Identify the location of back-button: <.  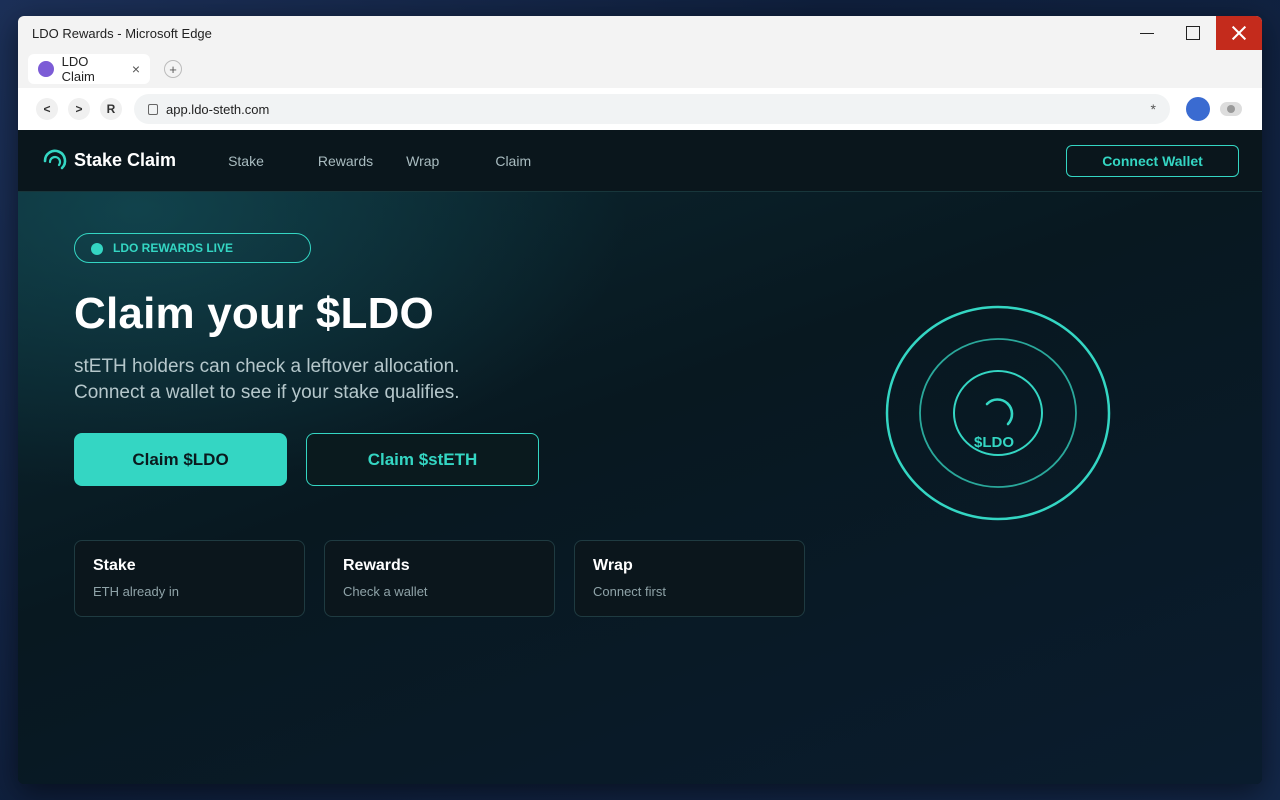
(47, 109).